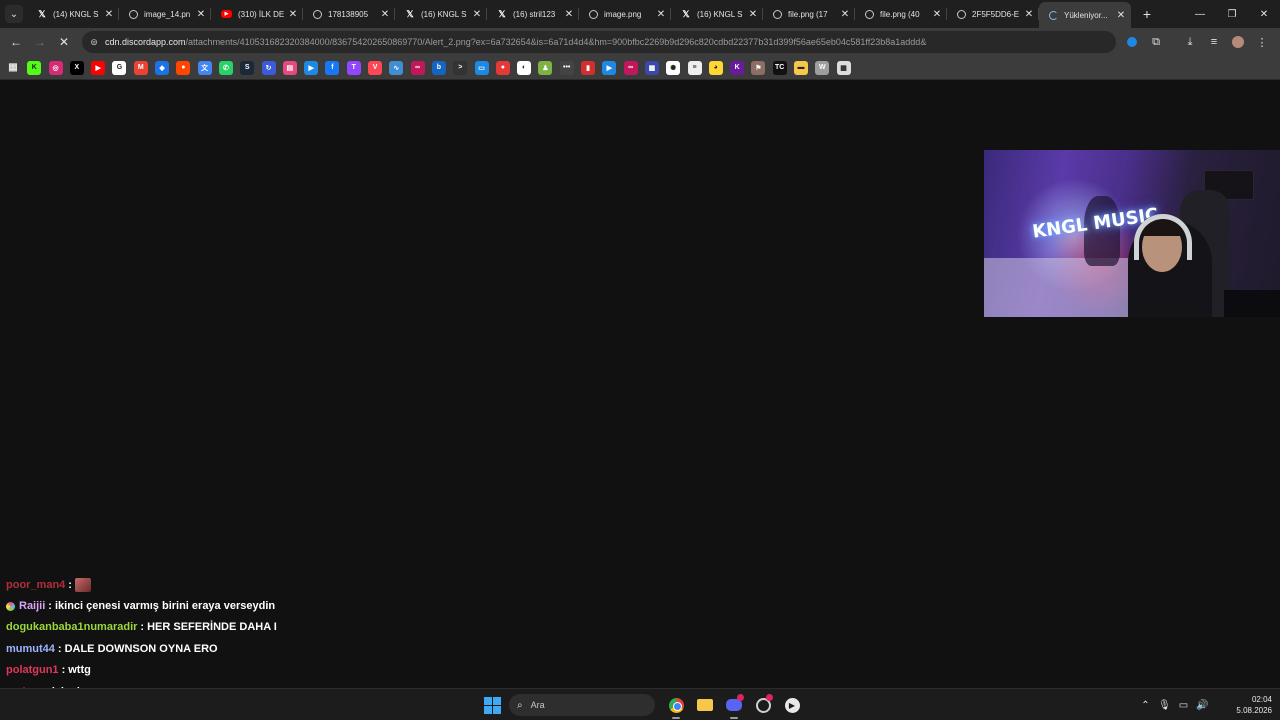 Image resolution: width=1280 pixels, height=720 pixels. What do you see at coordinates (1145, 705) in the screenshot?
I see `tray-overflow-chevron-icon: ⌃` at bounding box center [1145, 705].